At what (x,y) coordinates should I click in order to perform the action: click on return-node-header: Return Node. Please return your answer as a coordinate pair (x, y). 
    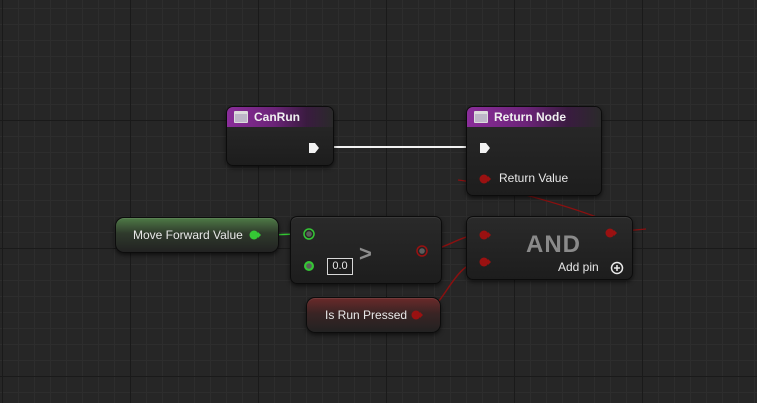
    Looking at the image, I should click on (534, 117).